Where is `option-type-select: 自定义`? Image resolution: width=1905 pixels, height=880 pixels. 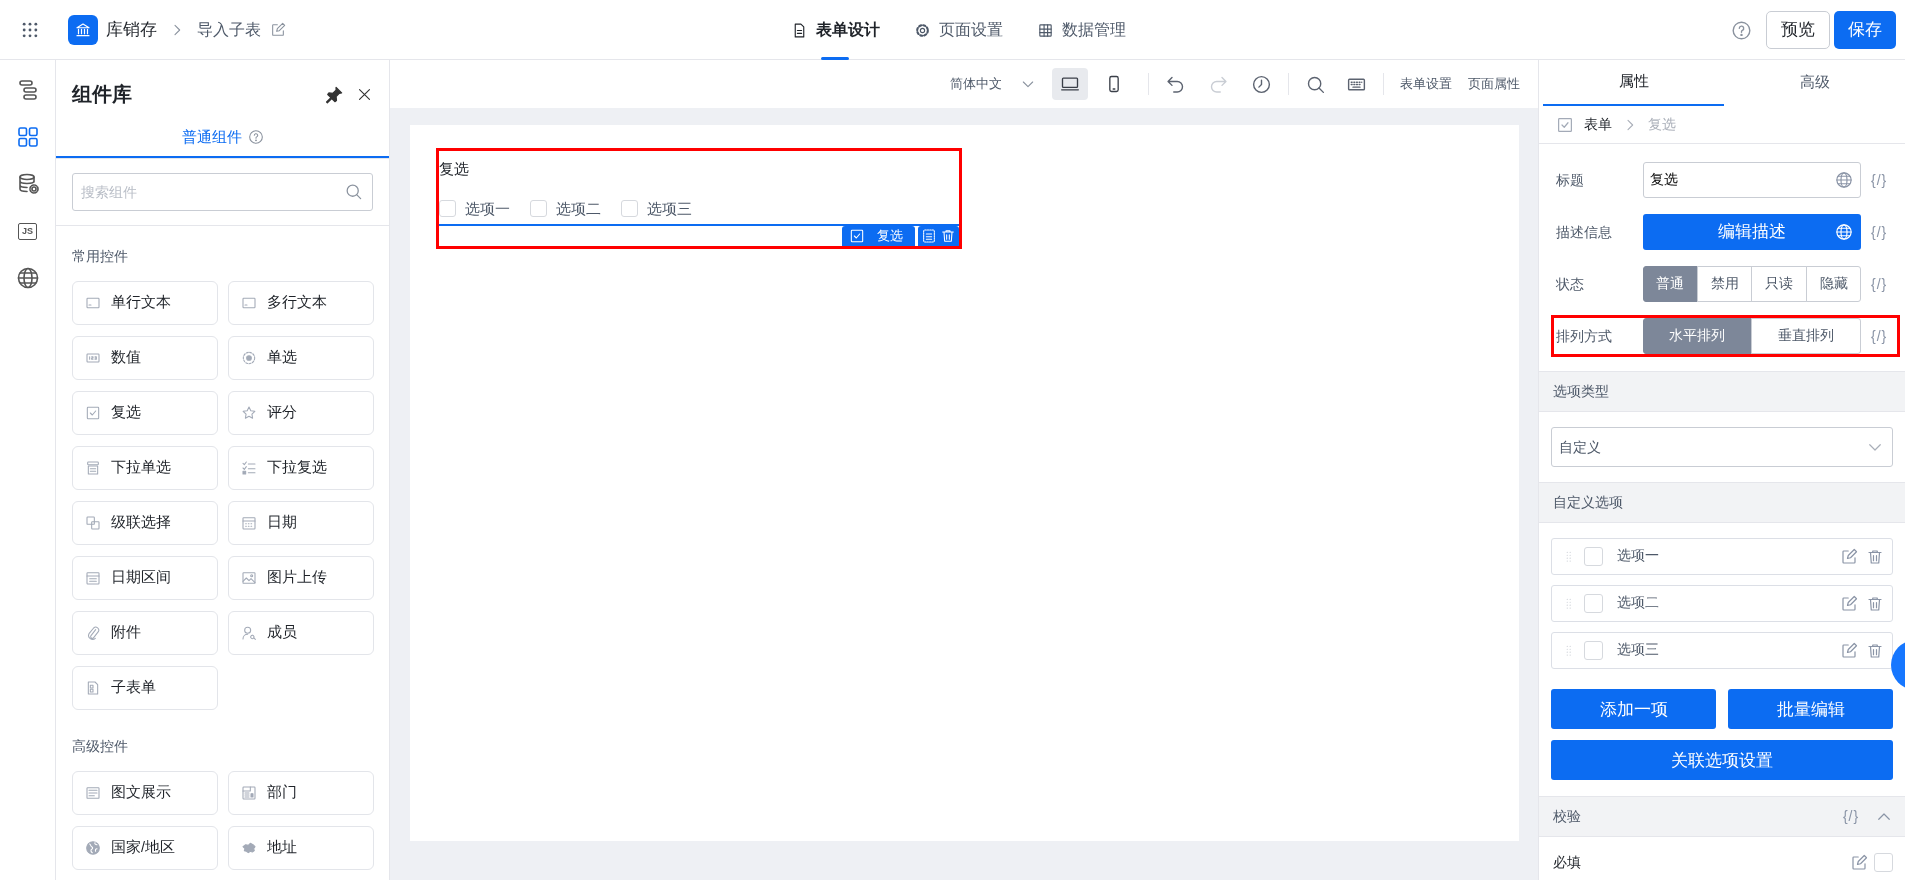
option-type-select: 自定义 is located at coordinates (1722, 447).